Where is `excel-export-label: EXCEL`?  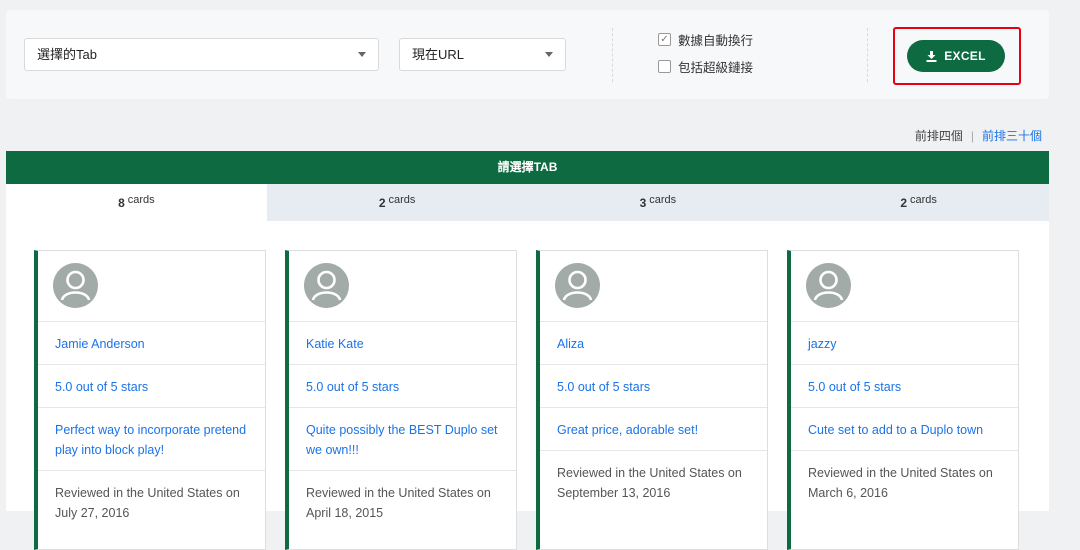
excel-export-label: EXCEL is located at coordinates (965, 56).